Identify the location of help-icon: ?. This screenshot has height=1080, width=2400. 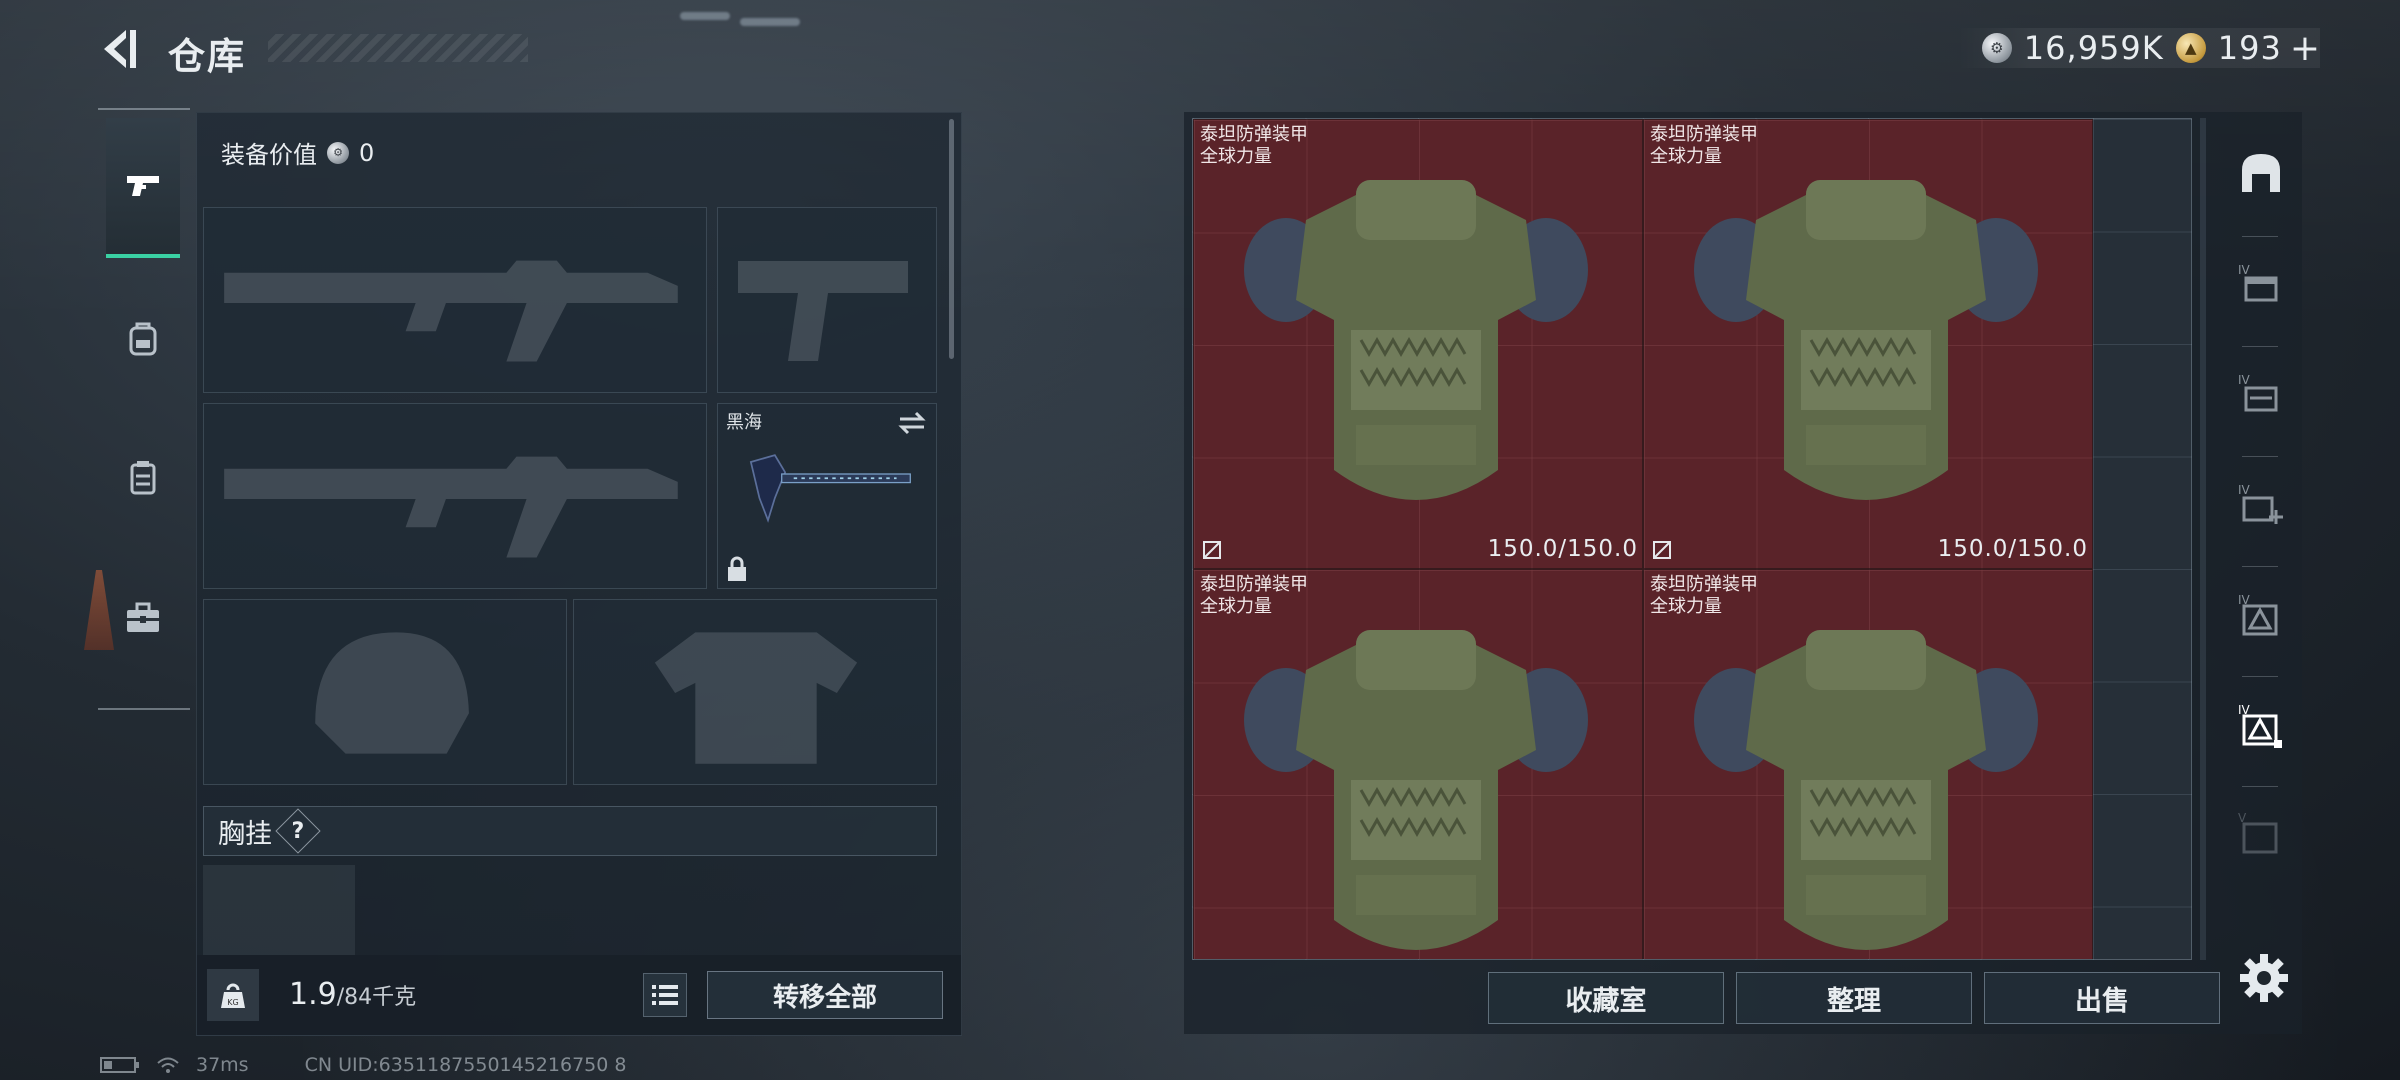
(298, 831).